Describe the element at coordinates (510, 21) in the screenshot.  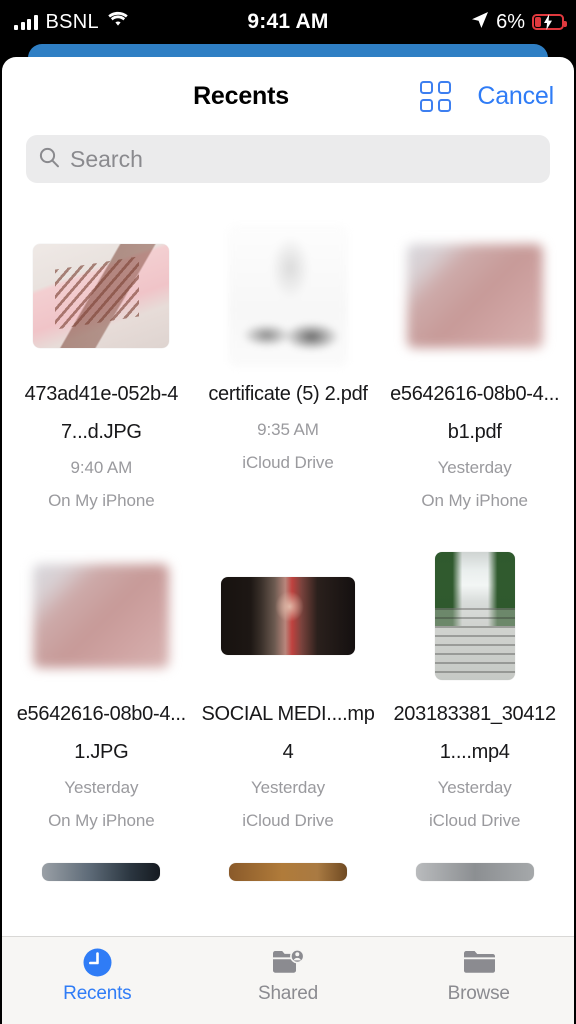
I see `battery-percent-label: 6%` at that location.